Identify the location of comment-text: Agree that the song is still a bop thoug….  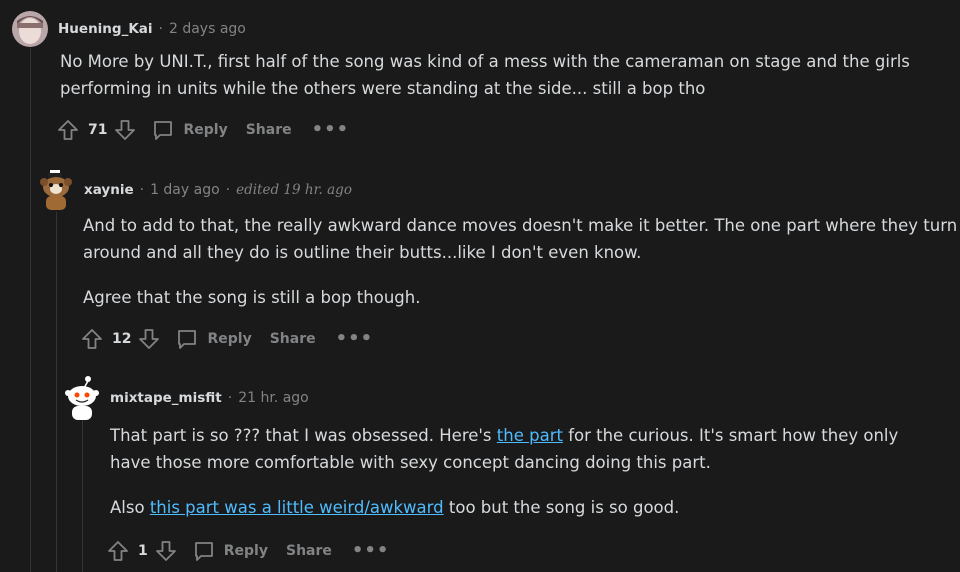
(252, 297).